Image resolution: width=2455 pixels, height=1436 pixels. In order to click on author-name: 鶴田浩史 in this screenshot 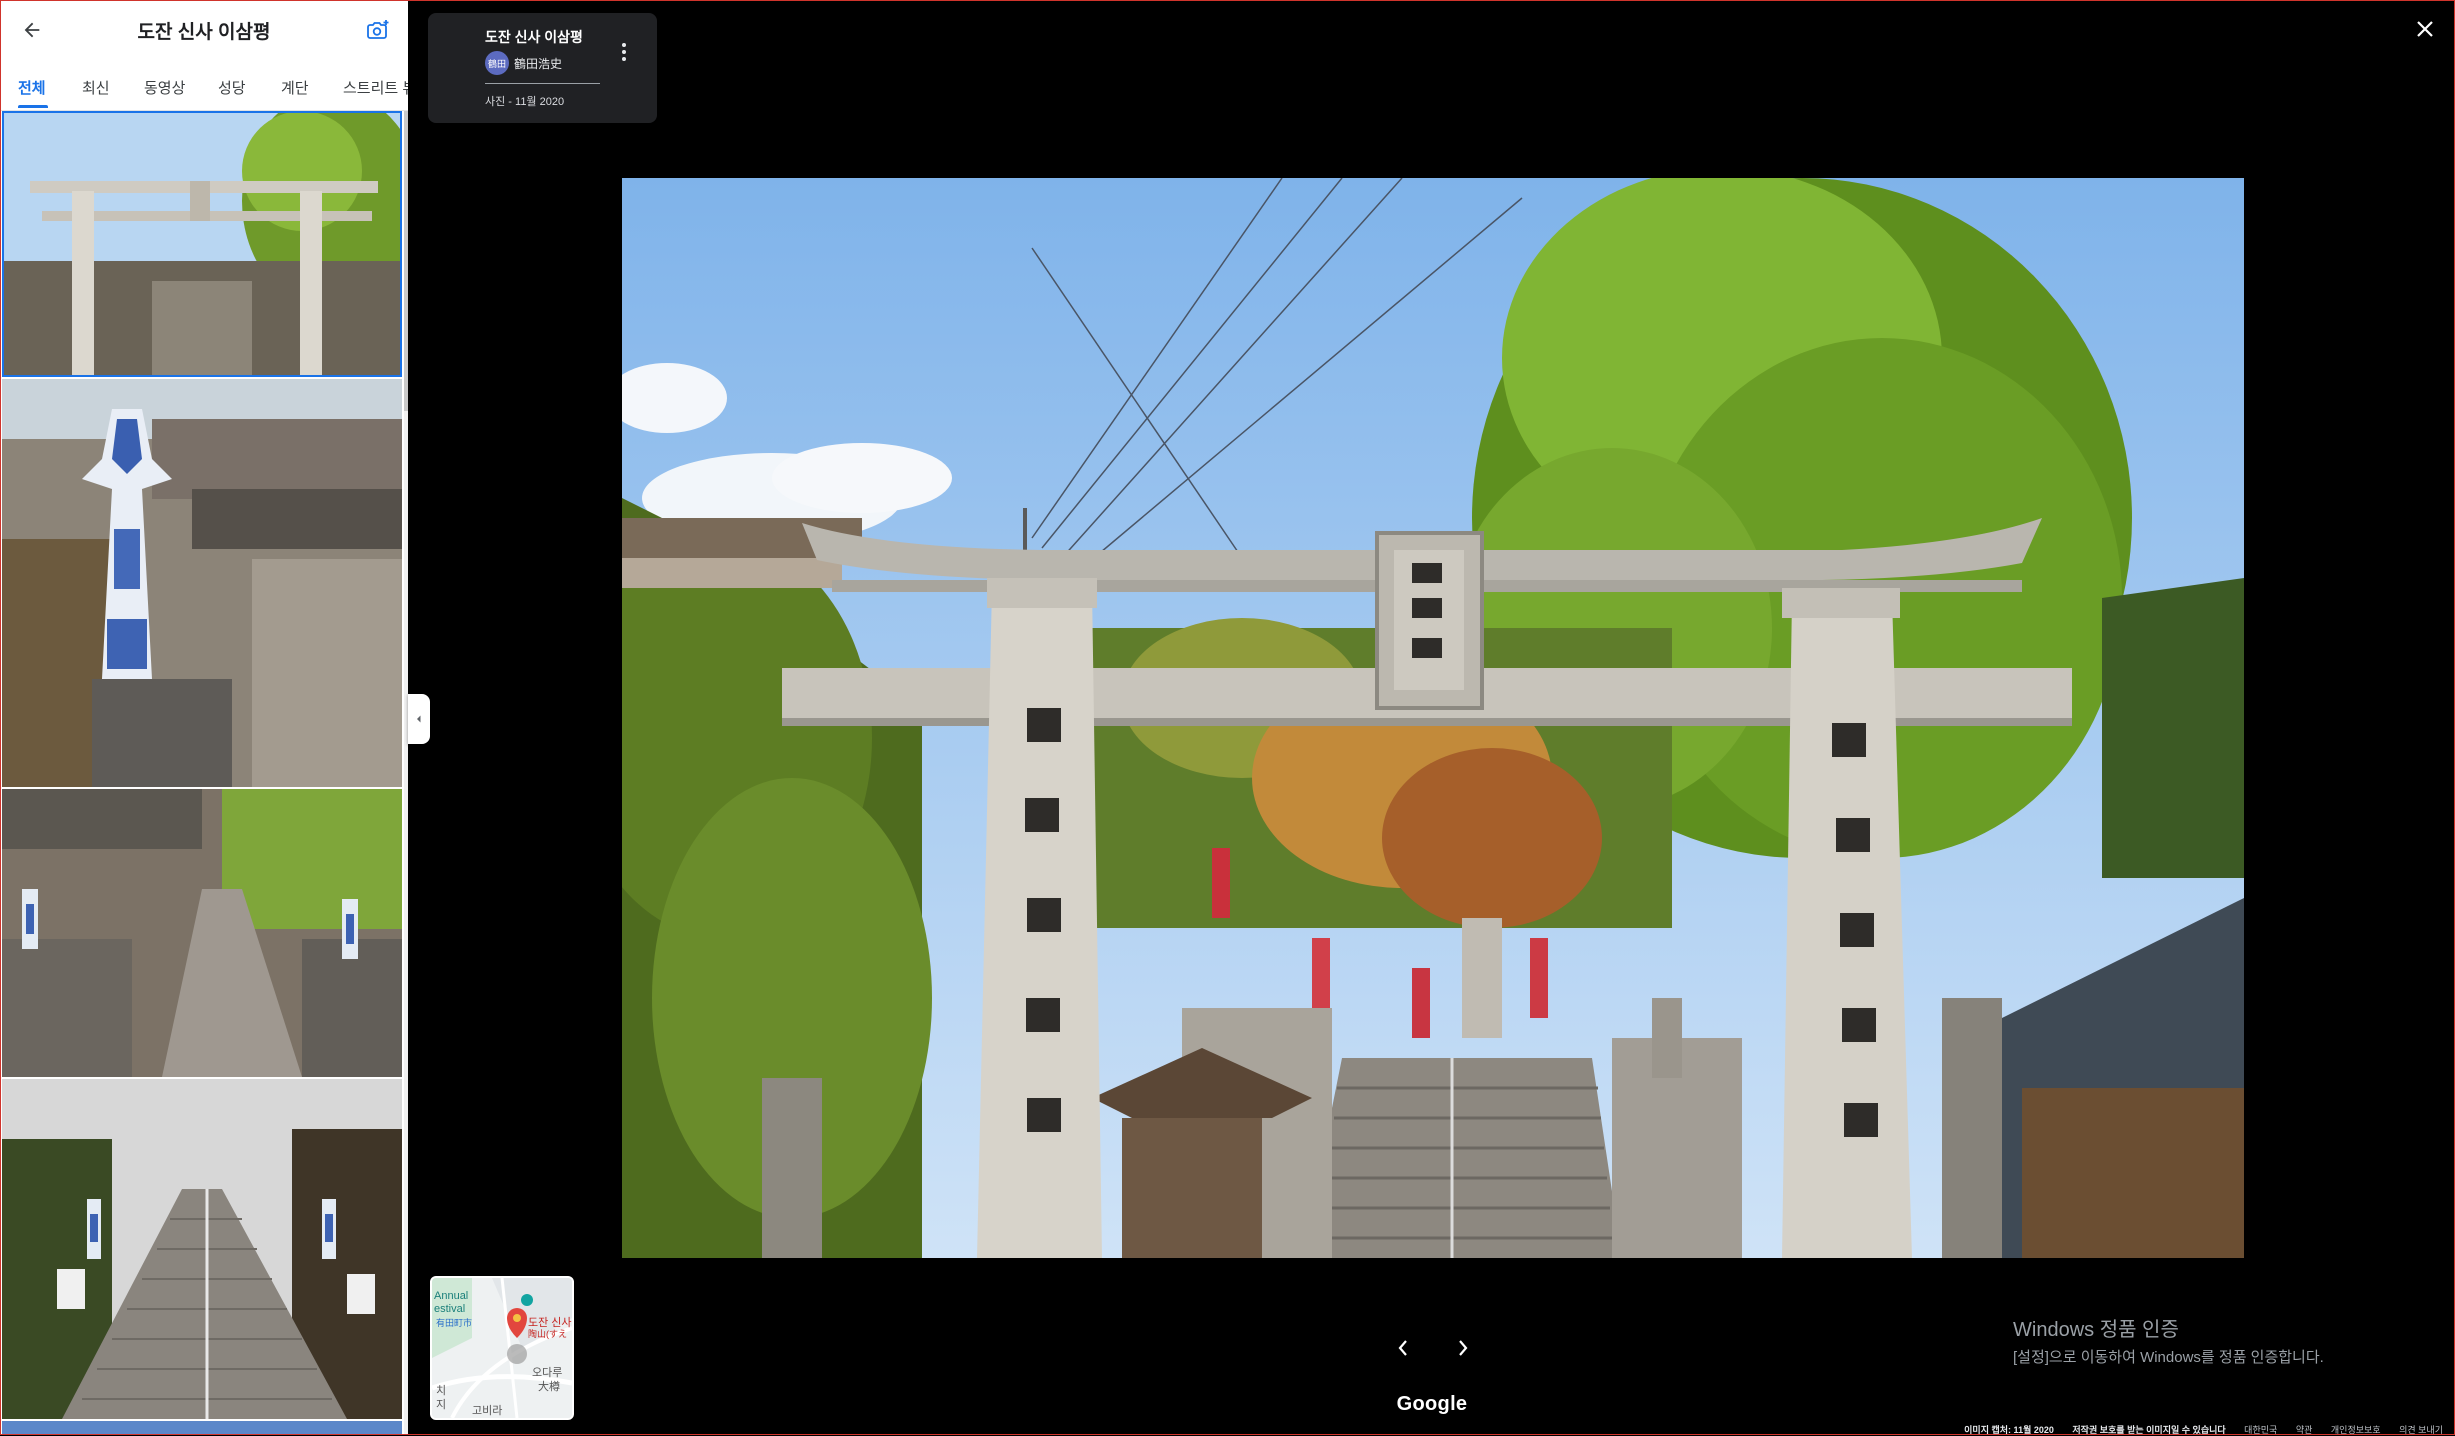, I will do `click(538, 63)`.